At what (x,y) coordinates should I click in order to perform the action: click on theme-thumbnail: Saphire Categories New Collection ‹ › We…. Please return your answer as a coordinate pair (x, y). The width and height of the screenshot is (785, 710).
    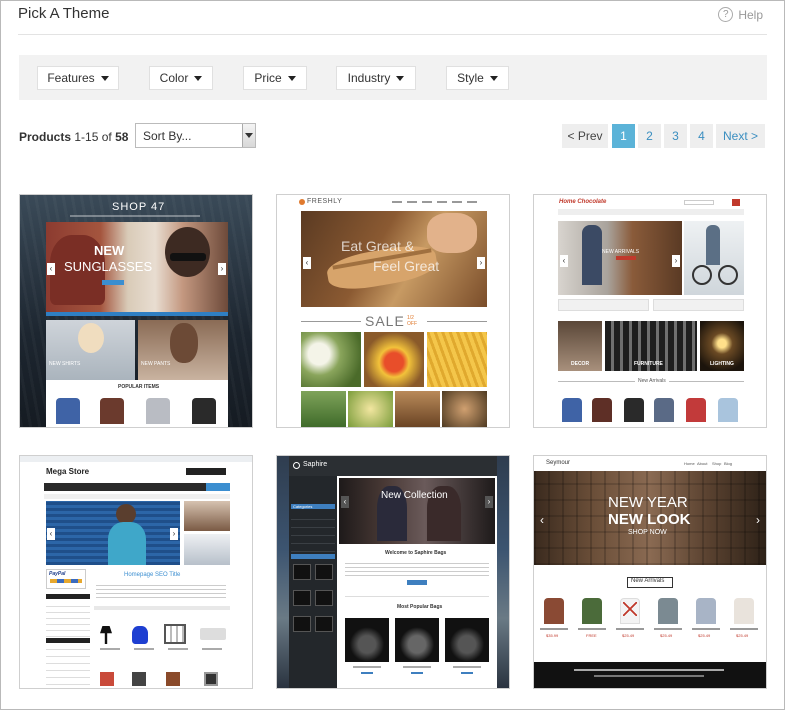
    Looking at the image, I should click on (393, 572).